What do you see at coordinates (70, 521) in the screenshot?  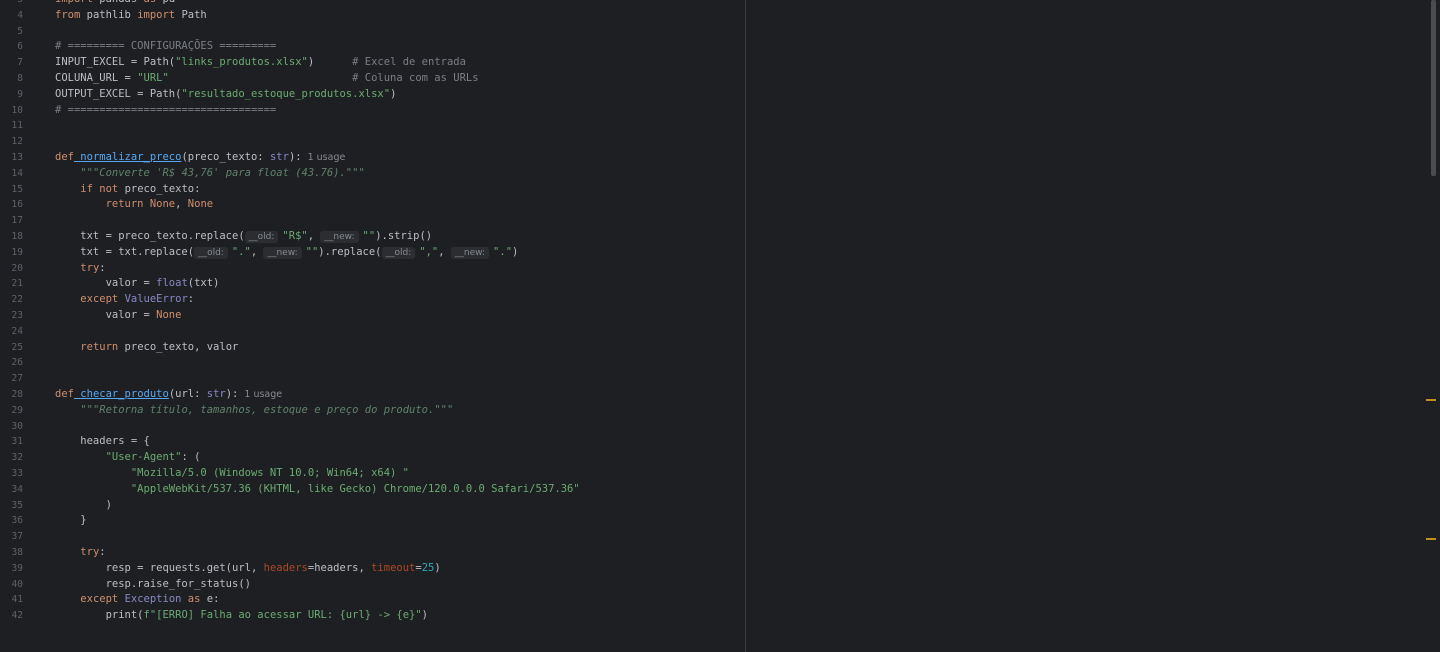 I see `code-text: }` at bounding box center [70, 521].